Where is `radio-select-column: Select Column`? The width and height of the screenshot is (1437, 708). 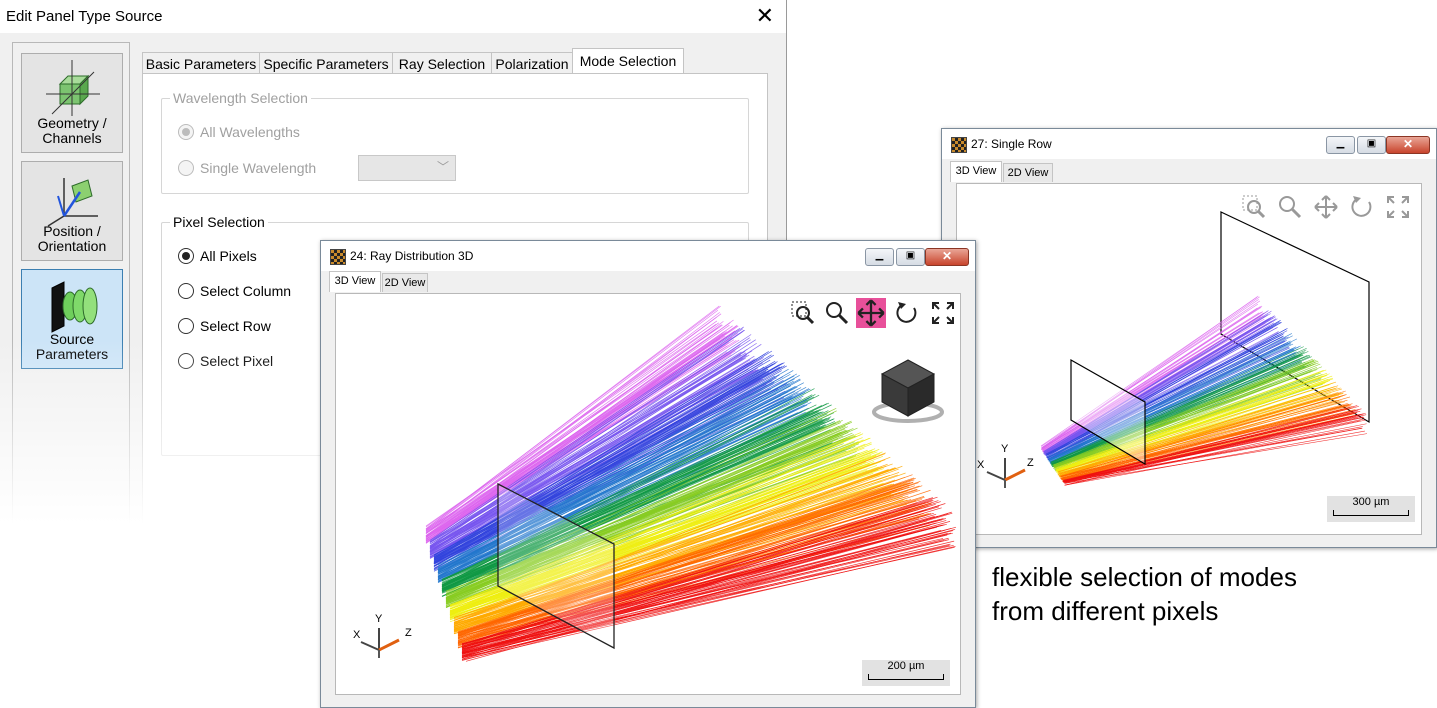
radio-select-column: Select Column is located at coordinates (234, 292).